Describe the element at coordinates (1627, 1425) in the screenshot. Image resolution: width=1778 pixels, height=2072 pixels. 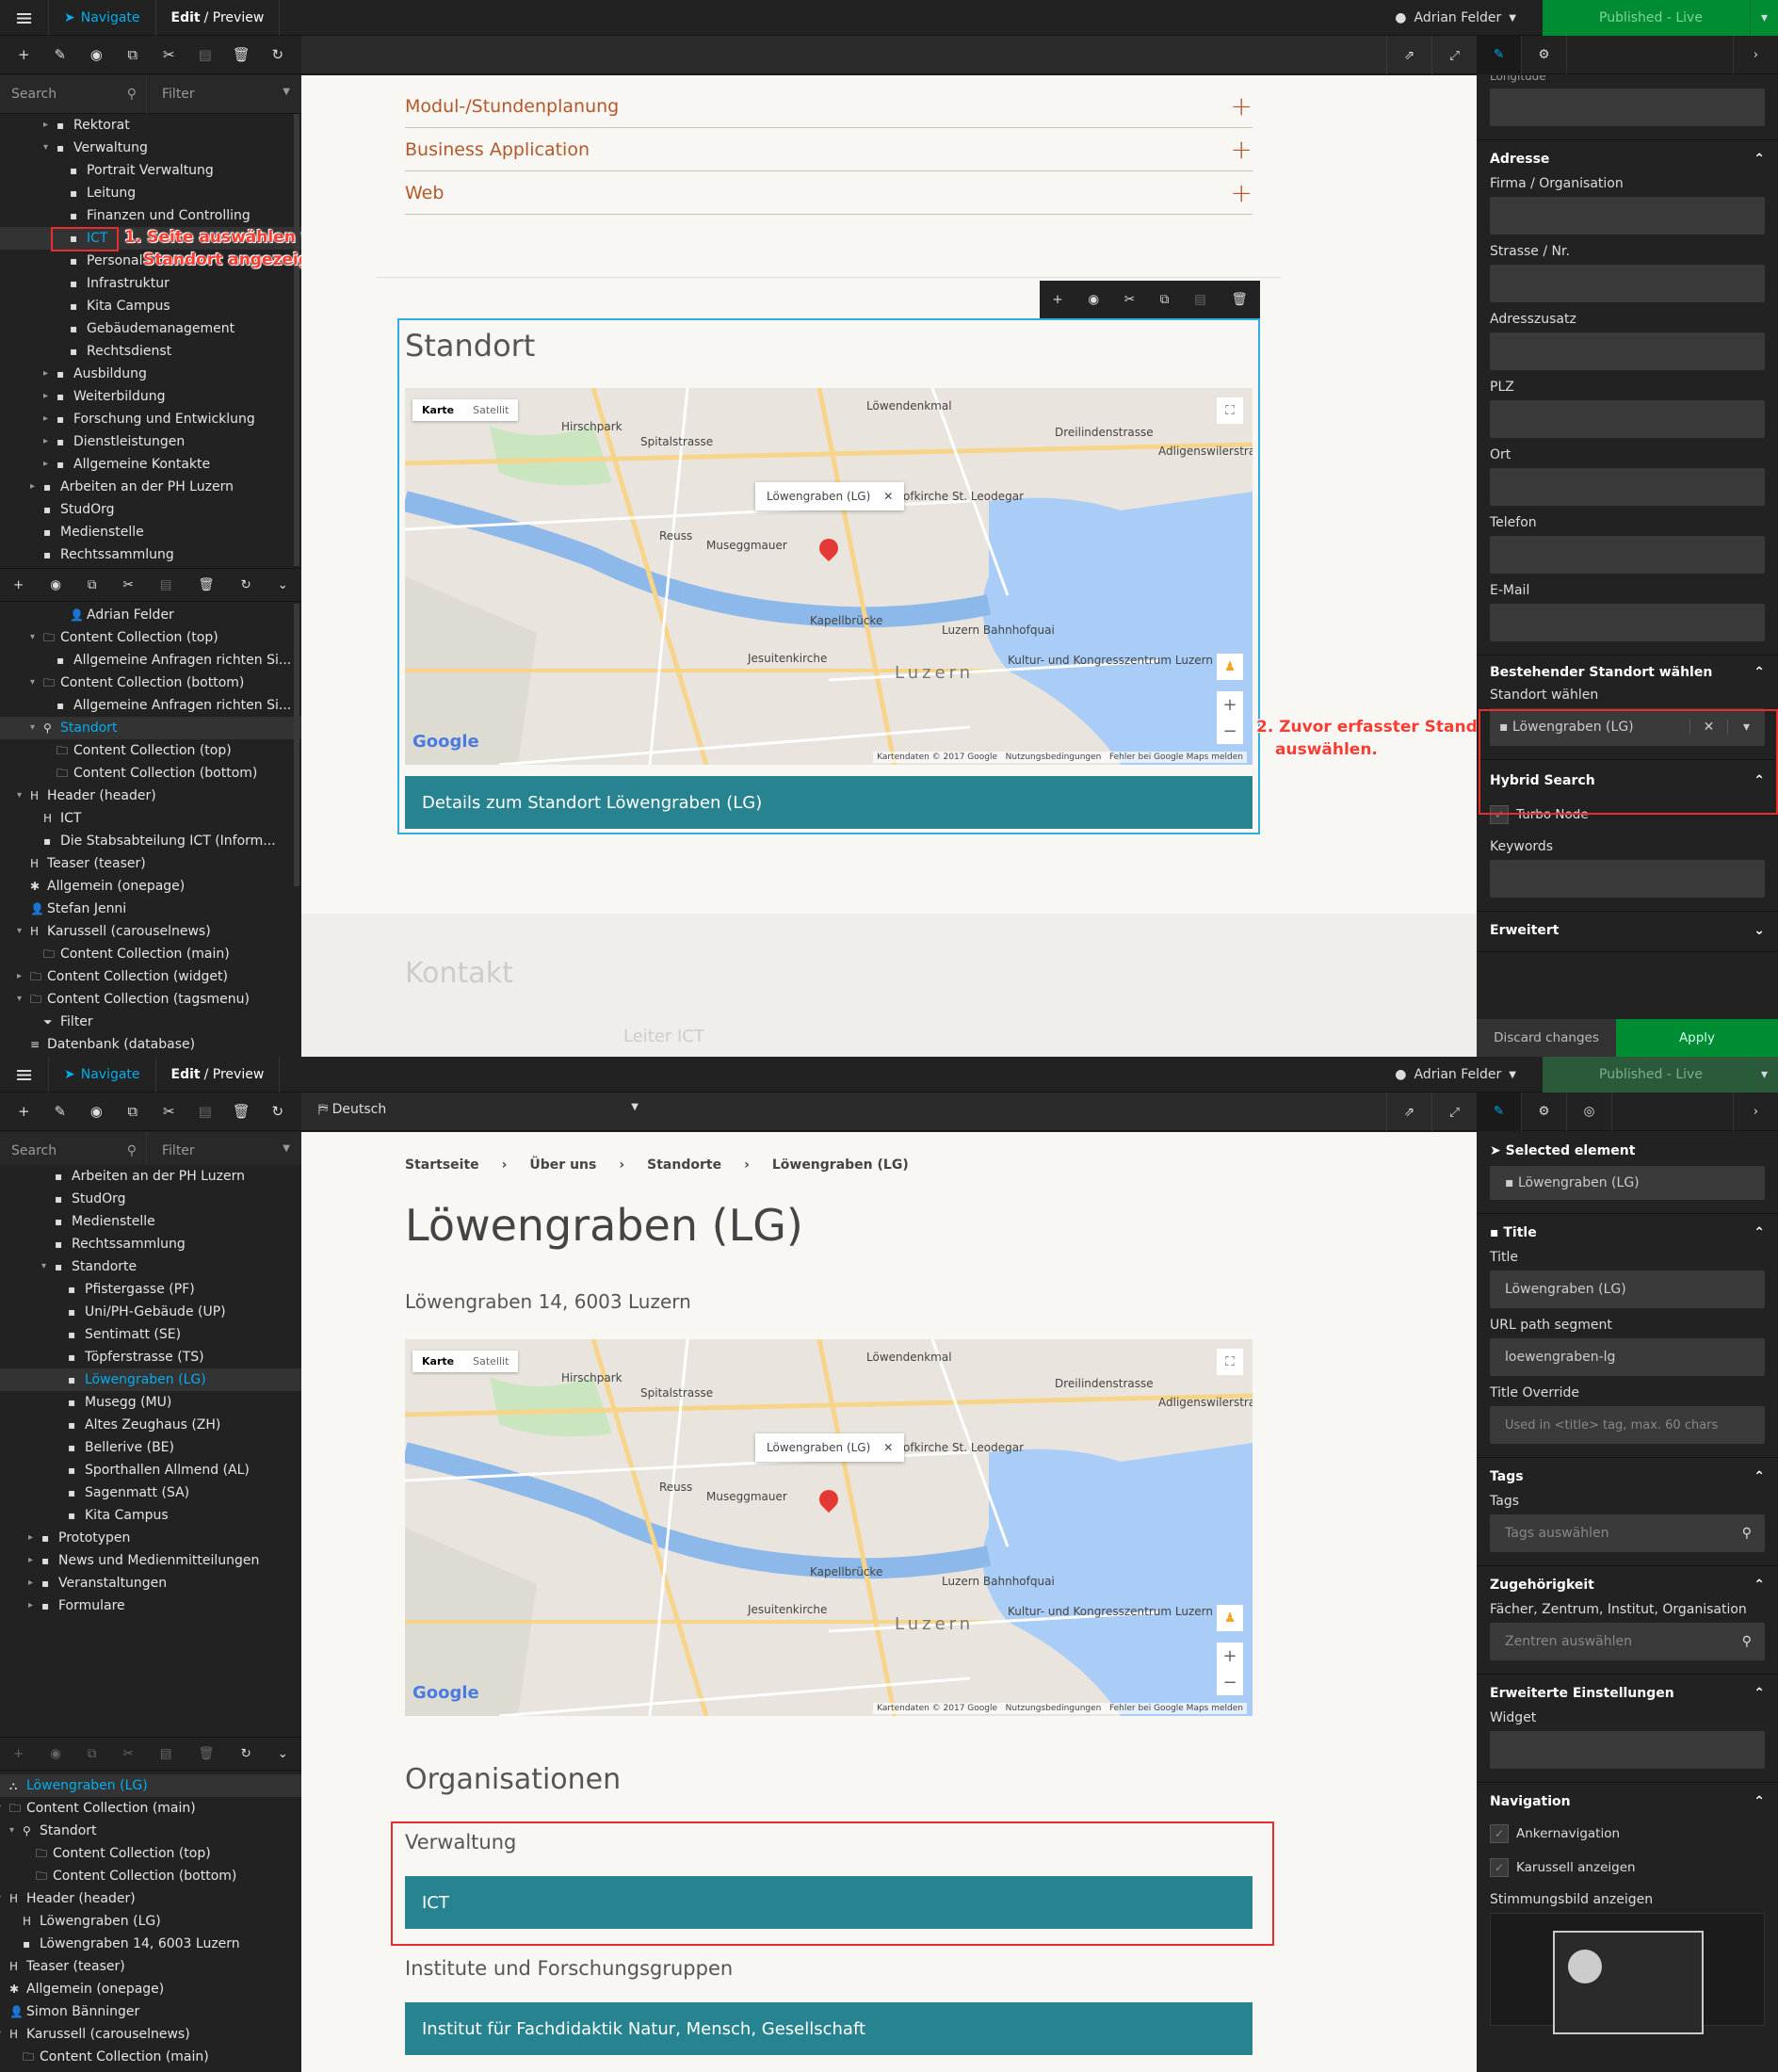
I see `override-field: Used in <title> tag, max. 60 chars` at that location.